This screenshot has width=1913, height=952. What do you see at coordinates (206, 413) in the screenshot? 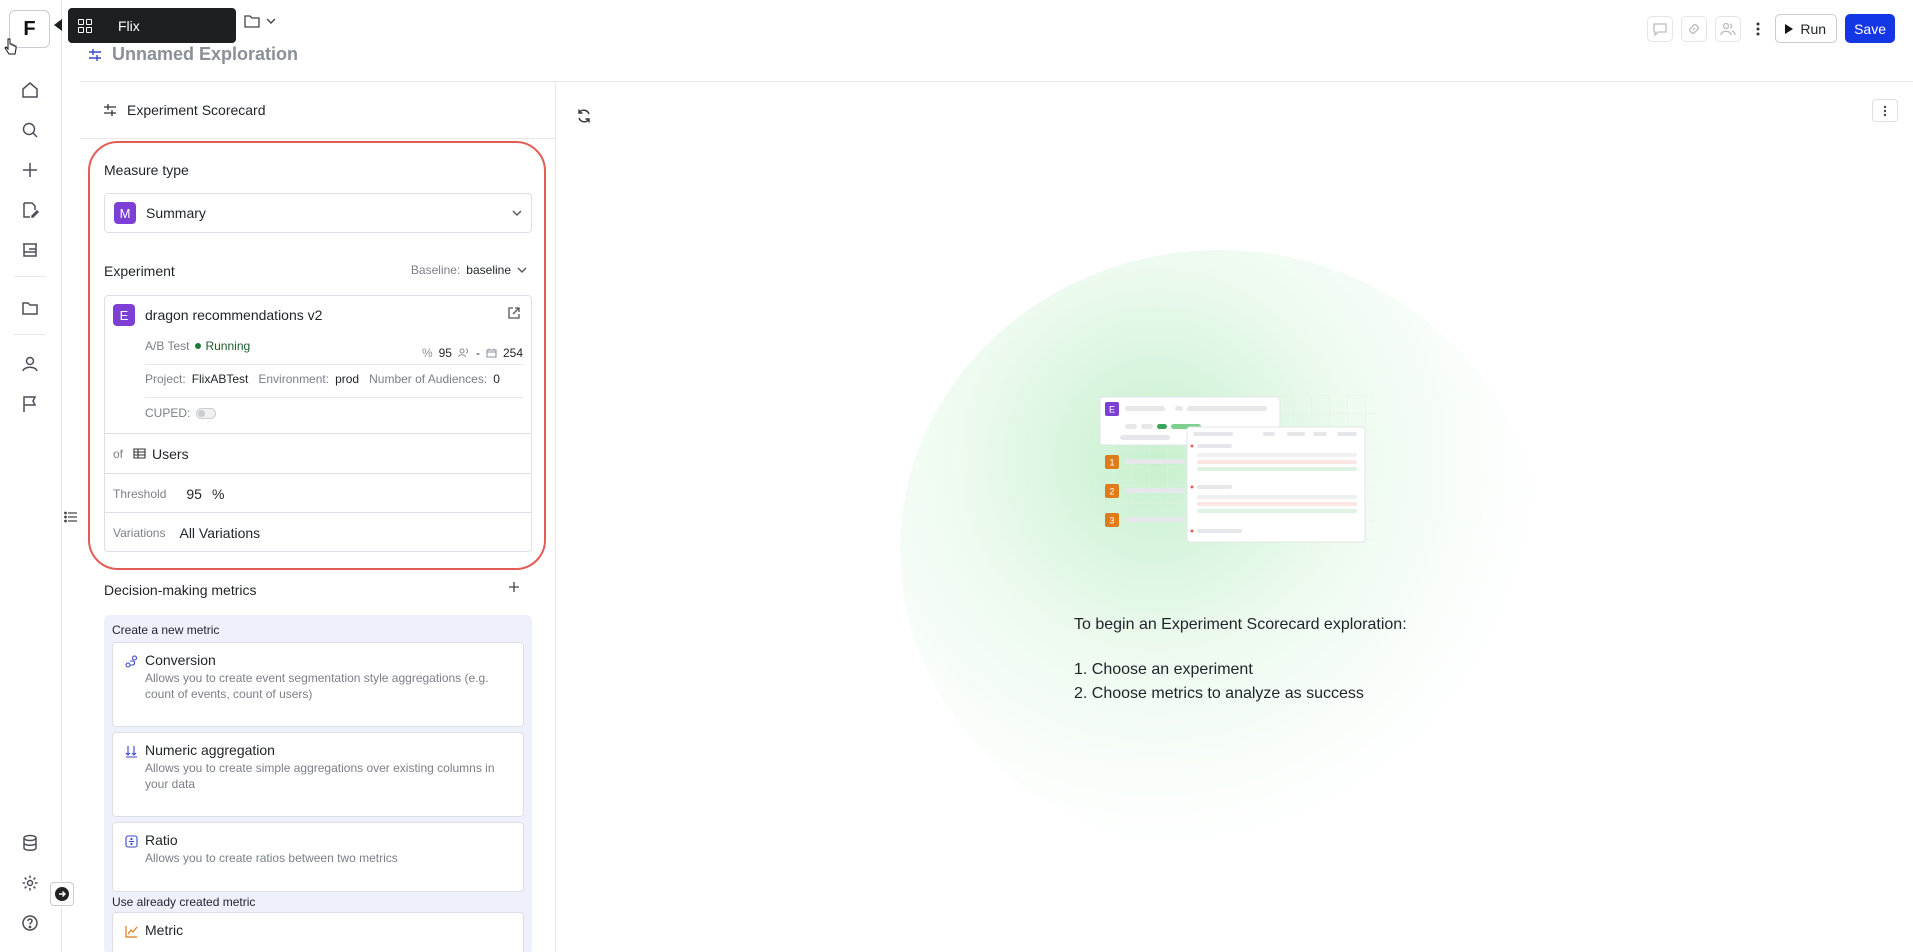
I see `cuped-toggle` at bounding box center [206, 413].